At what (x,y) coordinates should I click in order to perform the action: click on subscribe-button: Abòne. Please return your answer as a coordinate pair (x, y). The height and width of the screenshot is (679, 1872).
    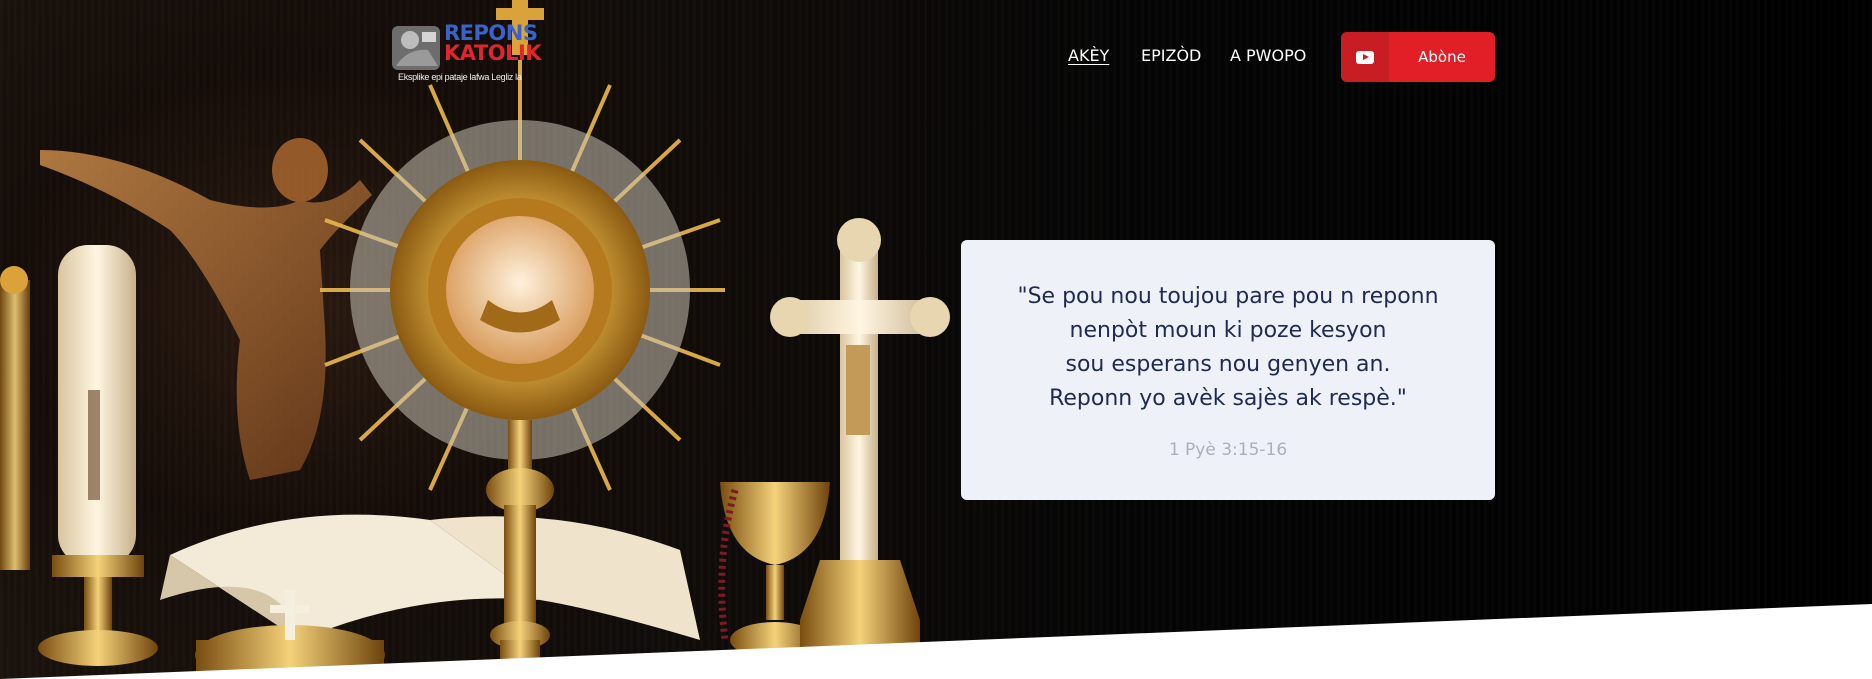
    Looking at the image, I should click on (1418, 57).